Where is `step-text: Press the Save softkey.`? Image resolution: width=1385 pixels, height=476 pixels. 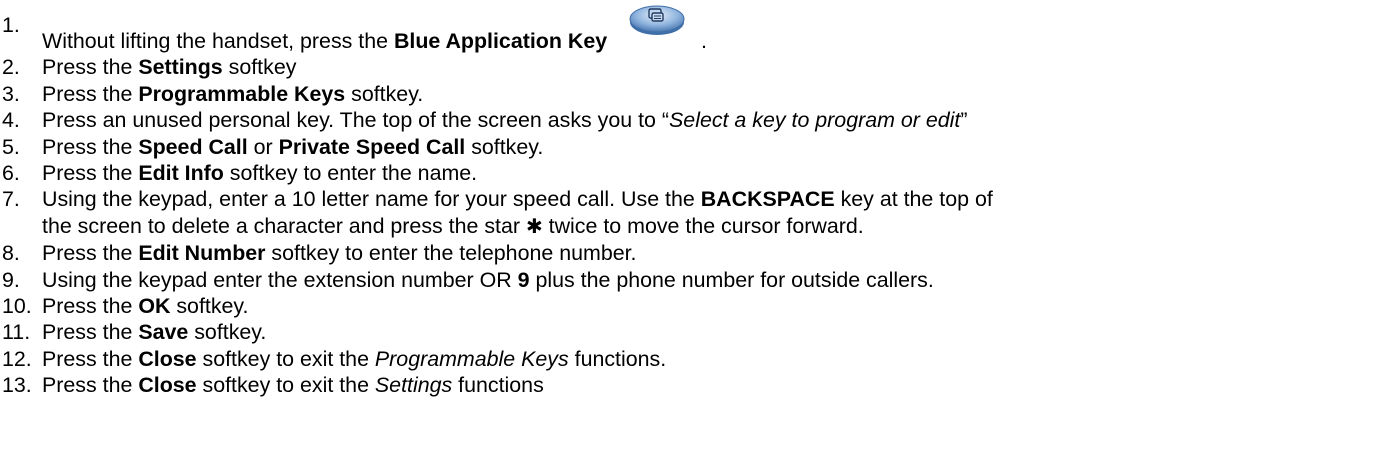
step-text: Press the Save softkey. is located at coordinates (154, 332).